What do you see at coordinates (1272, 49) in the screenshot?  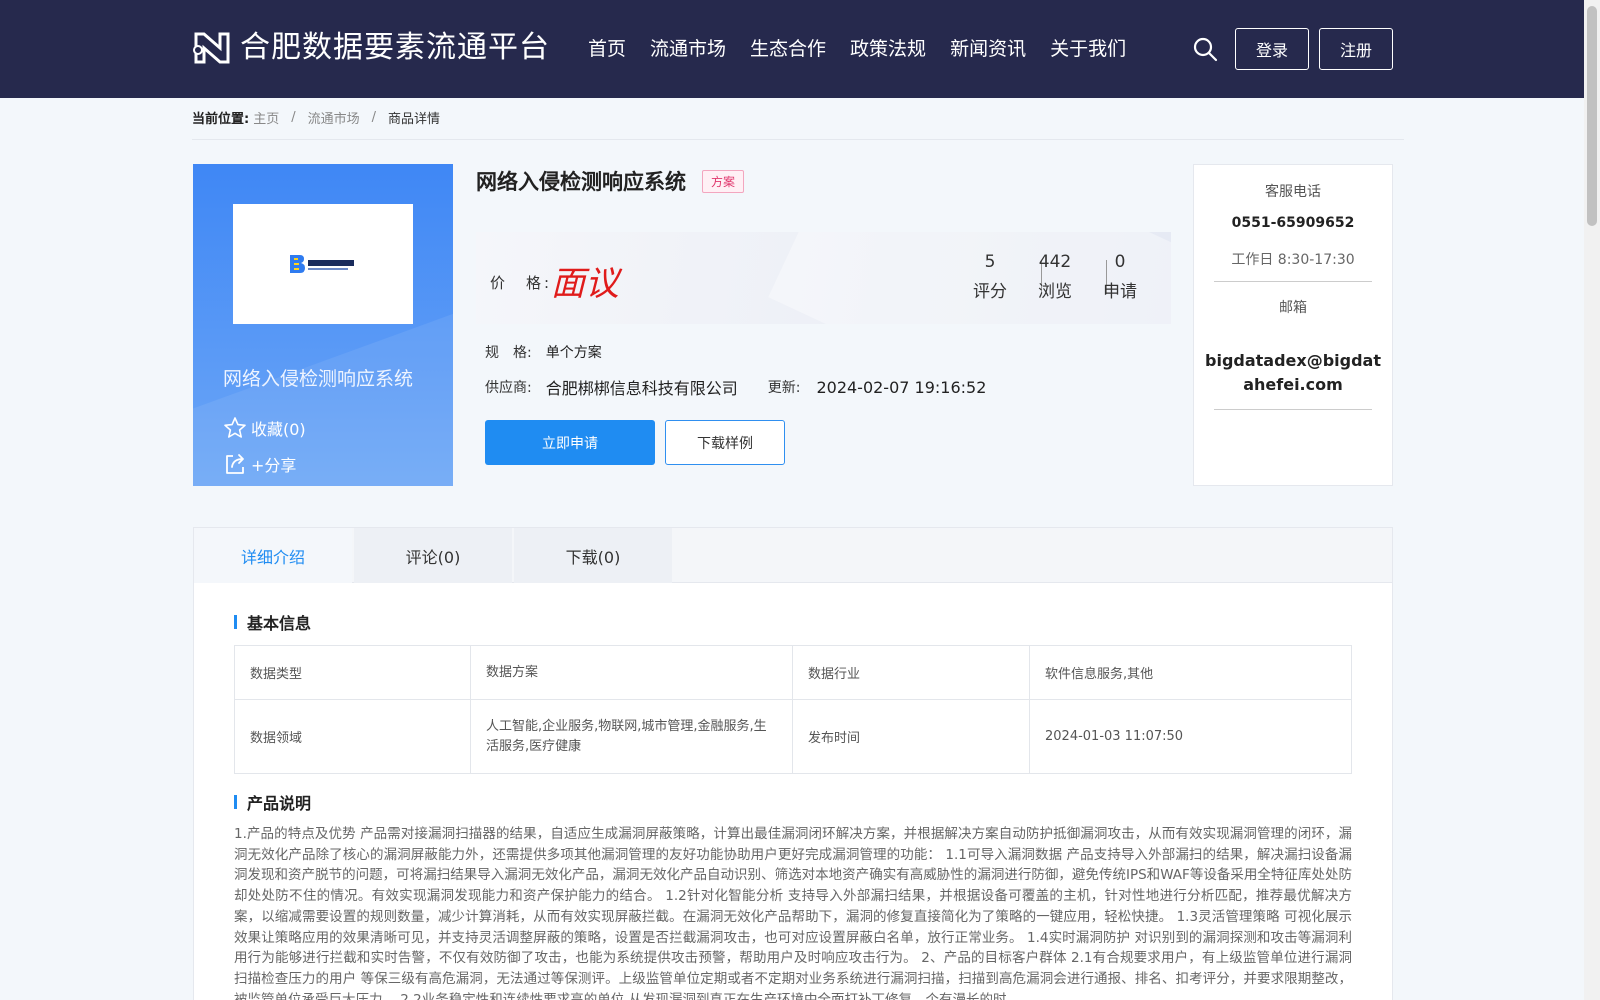 I see `login-button: 登录` at bounding box center [1272, 49].